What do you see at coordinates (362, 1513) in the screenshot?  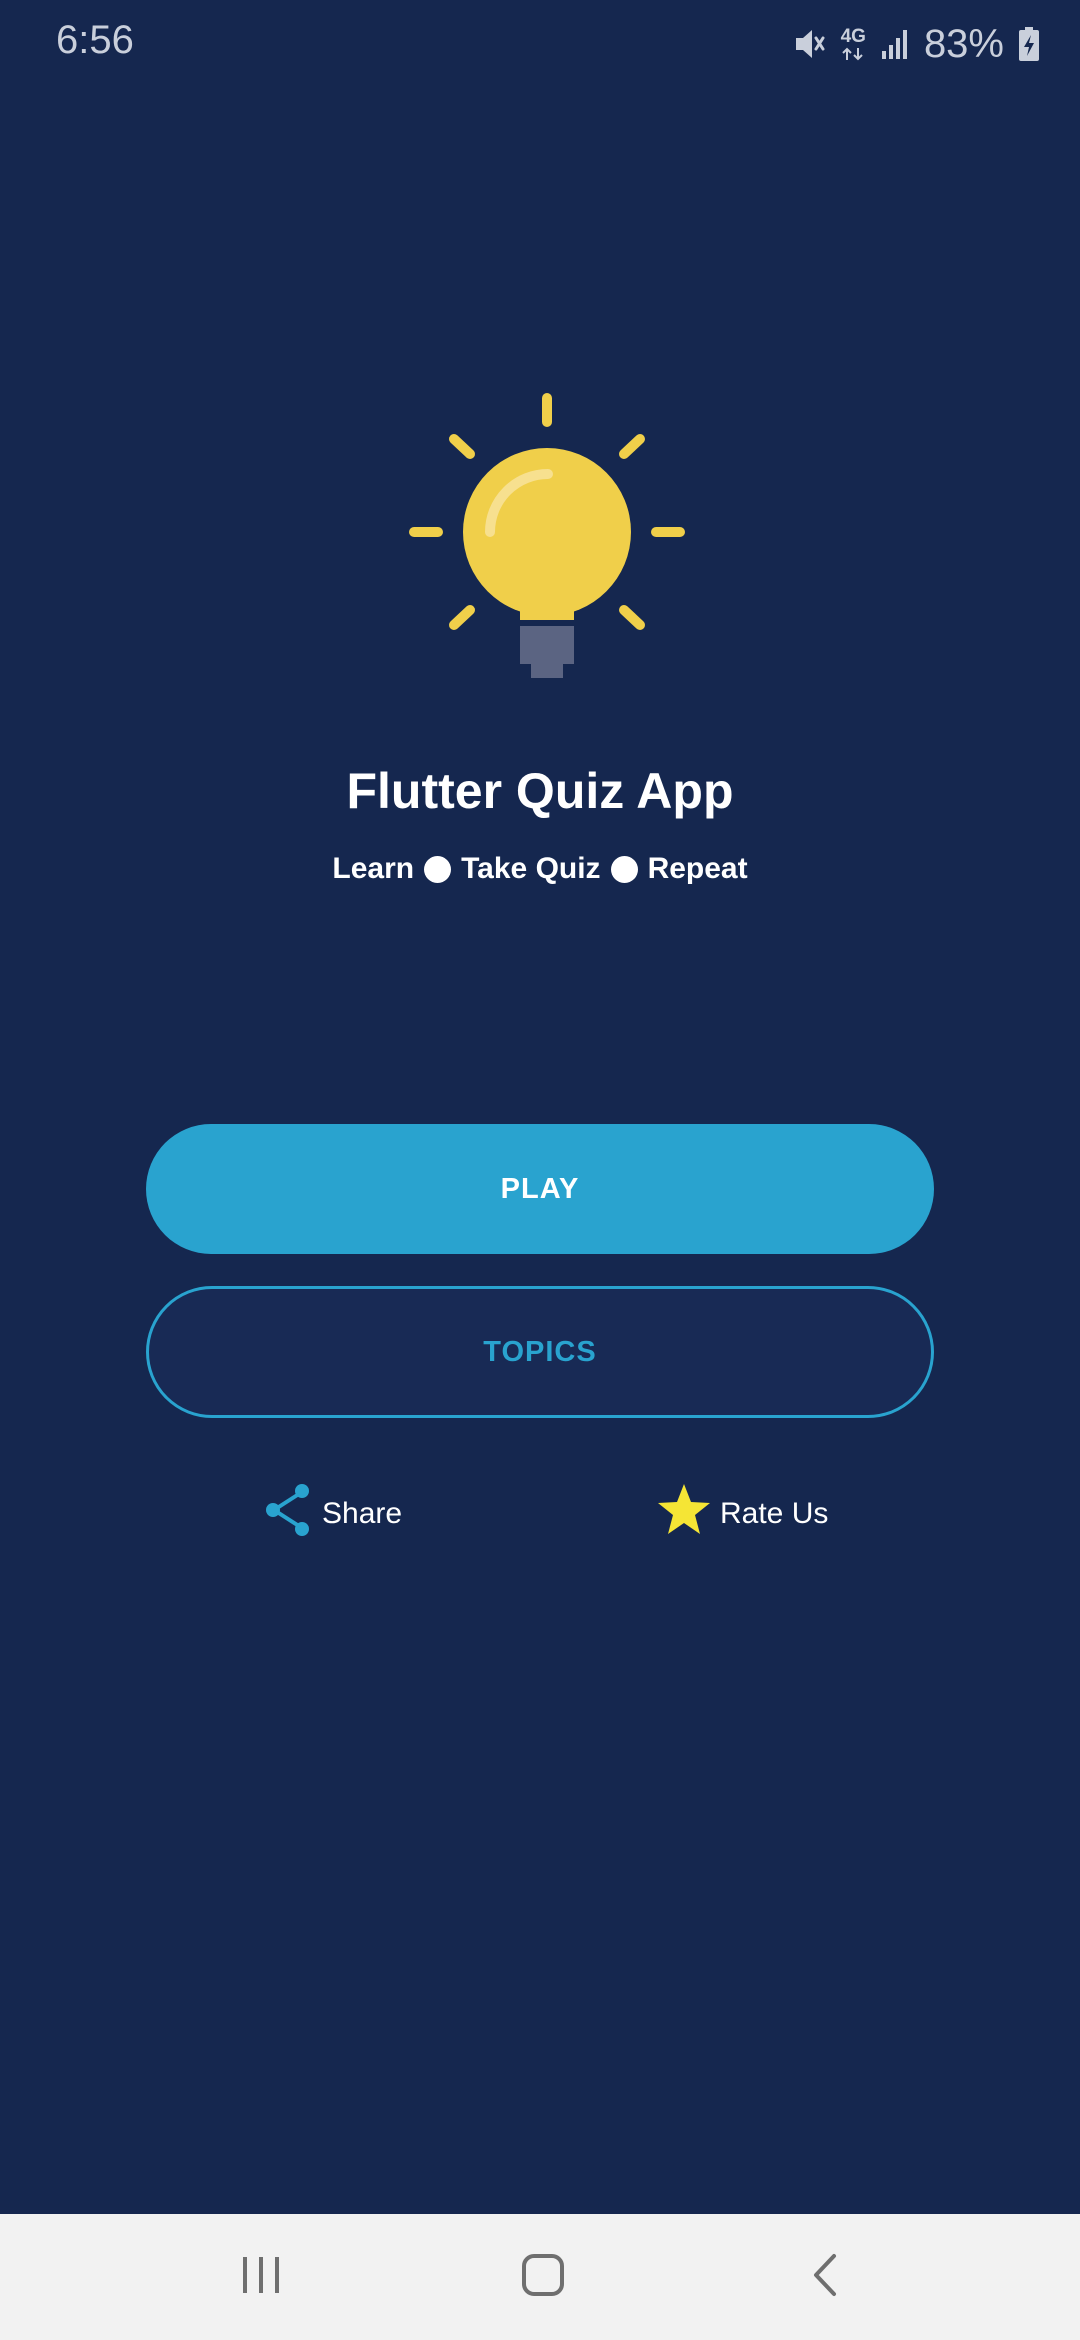 I see `share-label: Share` at bounding box center [362, 1513].